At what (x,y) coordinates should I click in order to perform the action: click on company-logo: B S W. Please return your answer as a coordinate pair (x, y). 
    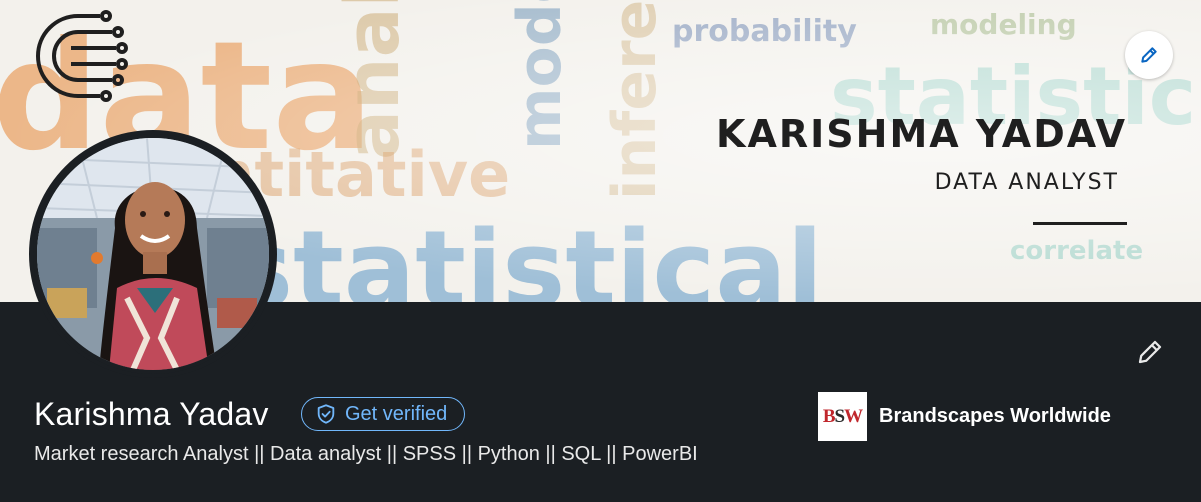
    Looking at the image, I should click on (842, 416).